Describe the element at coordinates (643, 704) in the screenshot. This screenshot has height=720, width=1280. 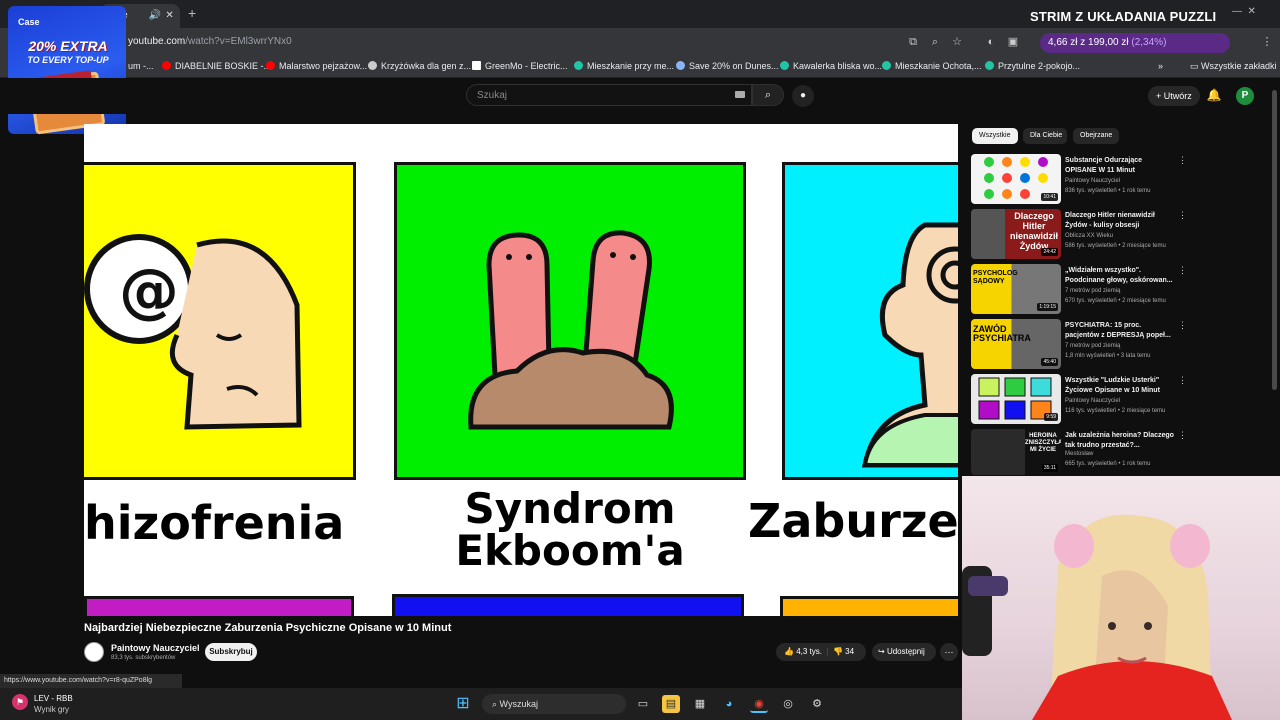
I see `task-view-icon: ▭` at that location.